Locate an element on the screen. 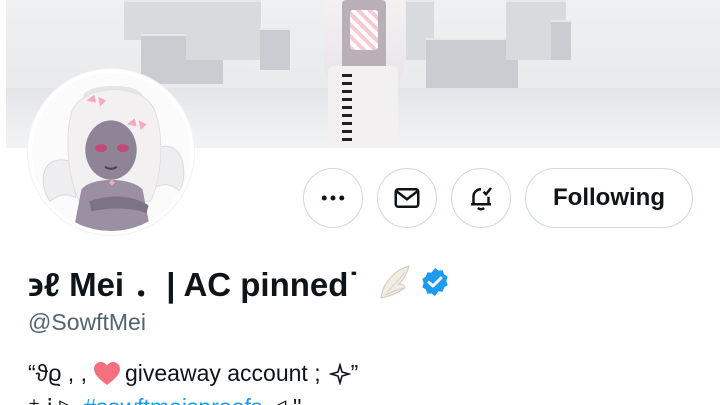 The height and width of the screenshot is (405, 720). bio-line2-suffix: ◁ '' is located at coordinates (282, 399).